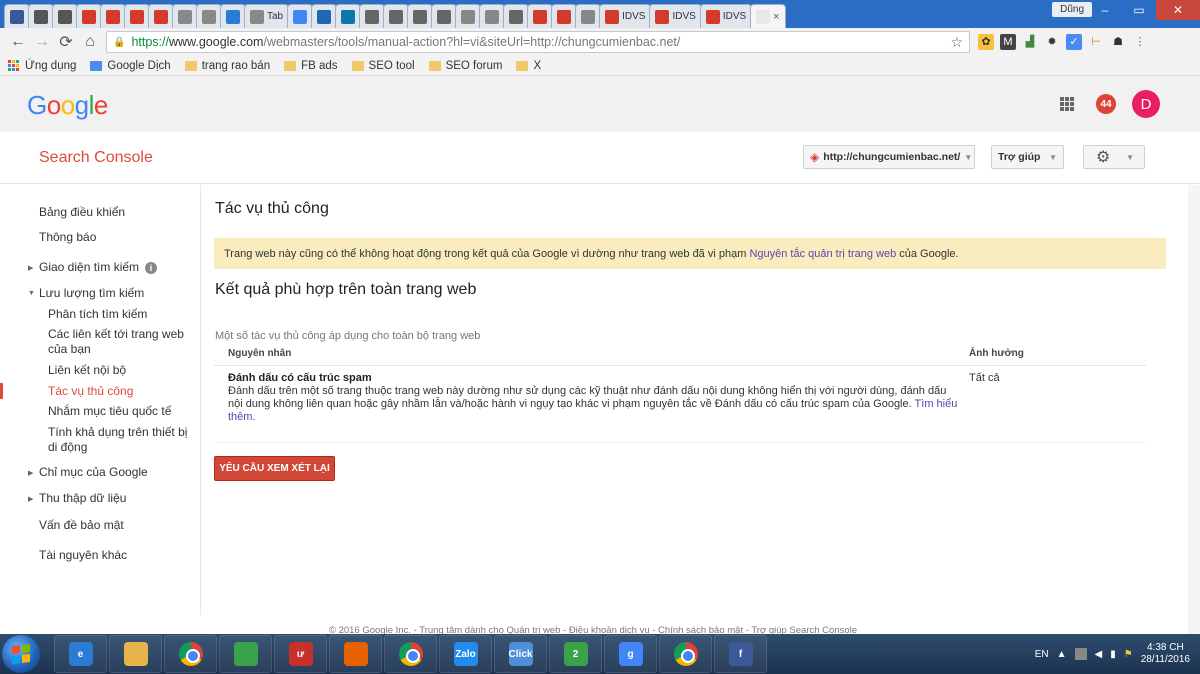  What do you see at coordinates (1080, 654) in the screenshot?
I see `tray-app-icon` at bounding box center [1080, 654].